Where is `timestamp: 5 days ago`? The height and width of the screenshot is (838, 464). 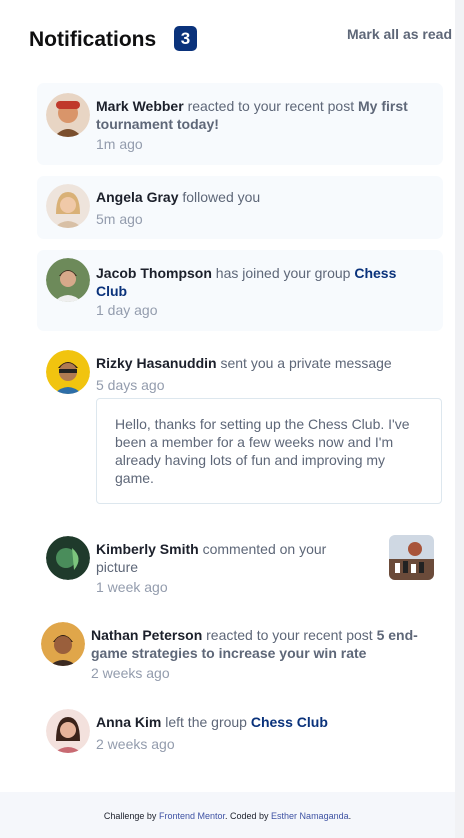
timestamp: 5 days ago is located at coordinates (130, 385).